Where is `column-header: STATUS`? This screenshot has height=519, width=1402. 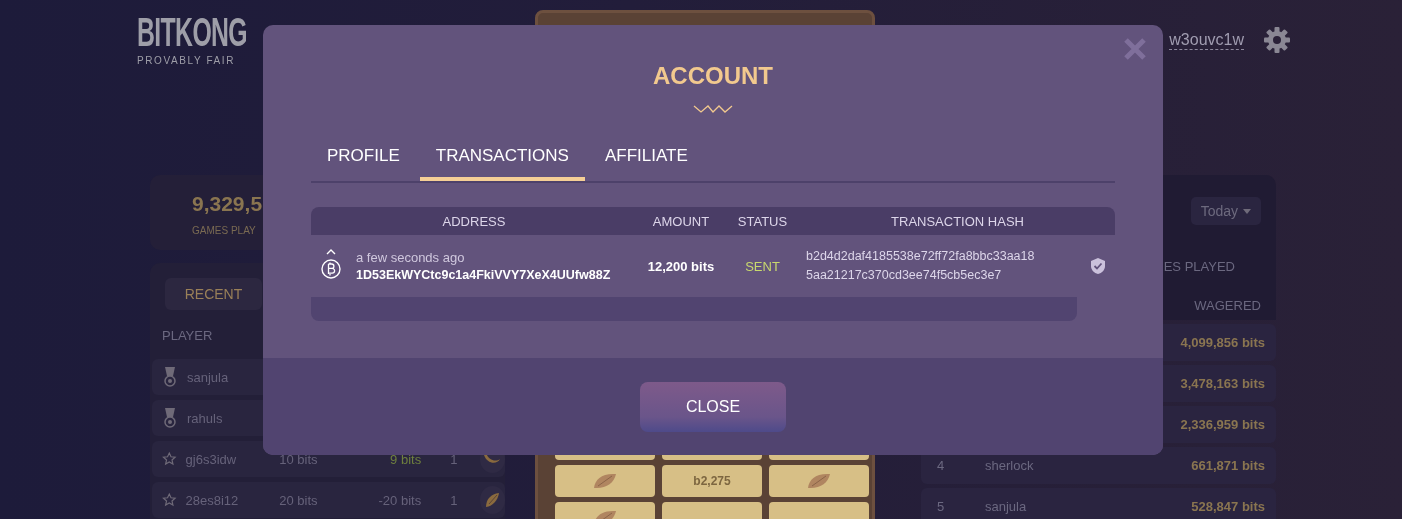
column-header: STATUS is located at coordinates (762, 221).